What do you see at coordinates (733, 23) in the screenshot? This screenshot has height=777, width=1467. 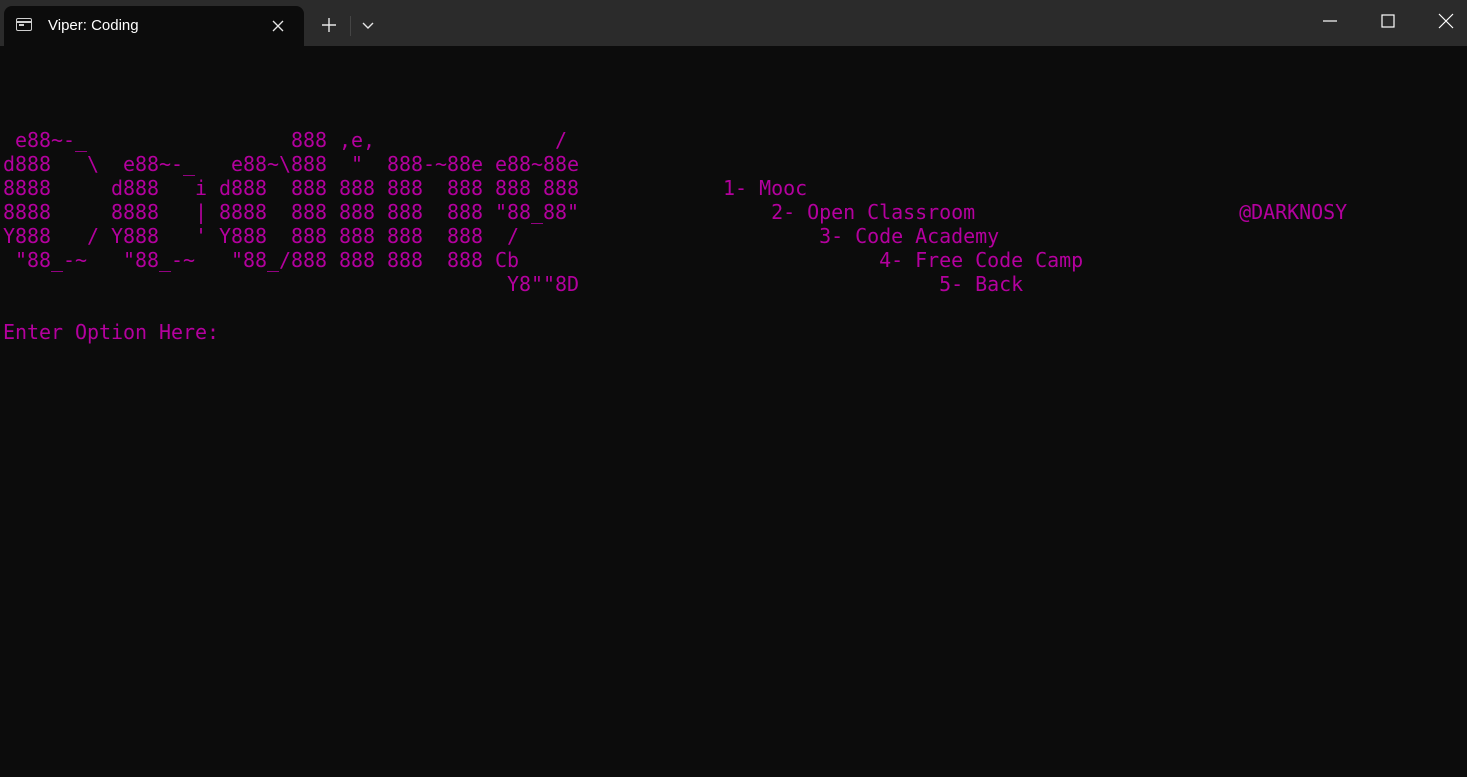 I see `title-bar: Viper: Coding` at bounding box center [733, 23].